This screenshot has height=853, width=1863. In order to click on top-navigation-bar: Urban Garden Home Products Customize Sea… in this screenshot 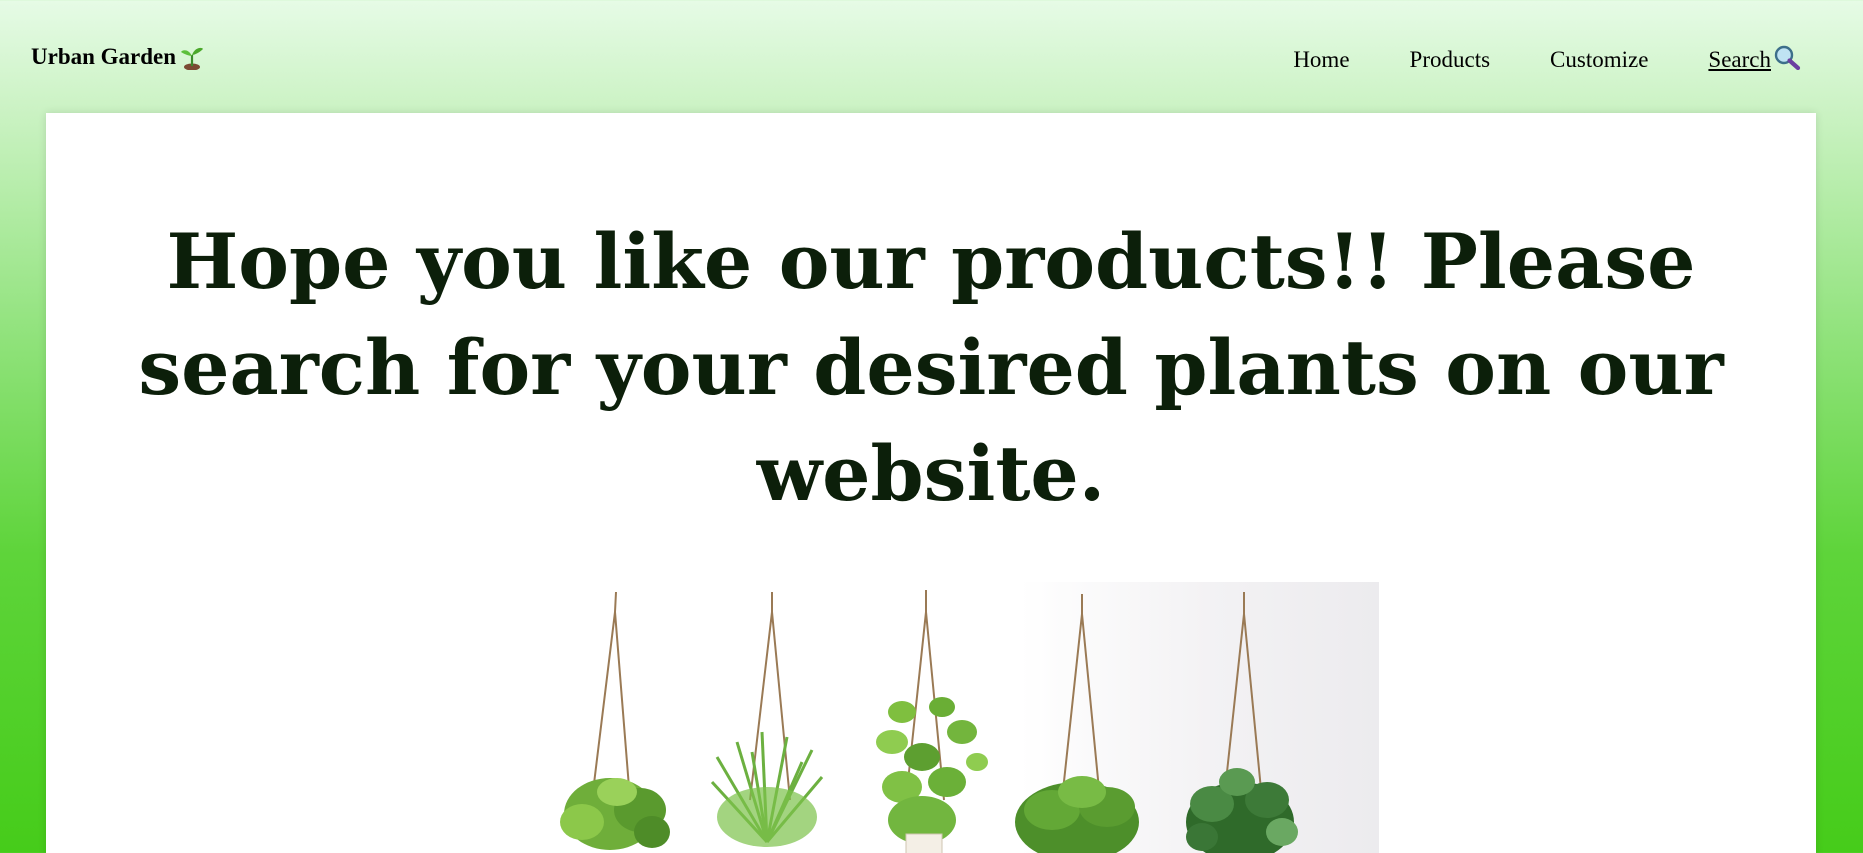, I will do `click(931, 56)`.